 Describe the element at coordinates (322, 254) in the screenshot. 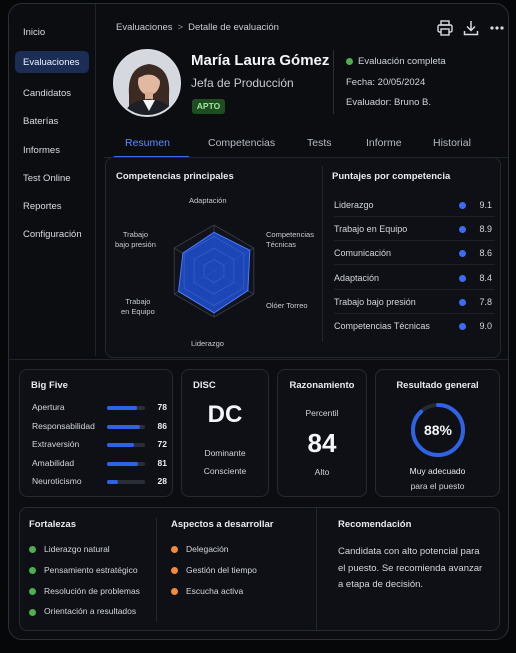

I see `panel-divider` at that location.